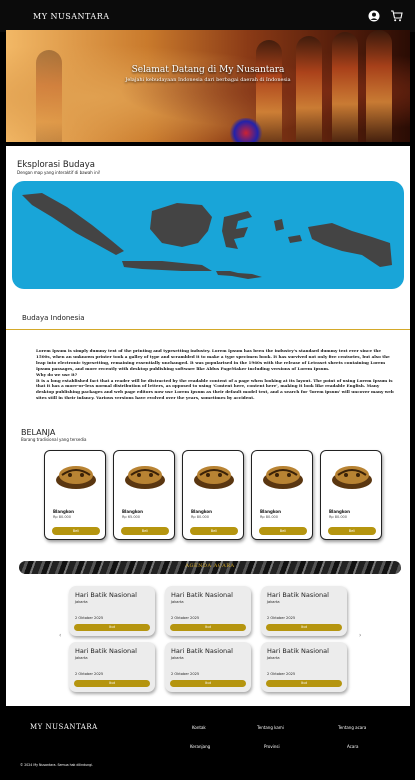 This screenshot has height=780, width=415. I want to click on footer-link-tentang-acara: Tentang acara, so click(352, 727).